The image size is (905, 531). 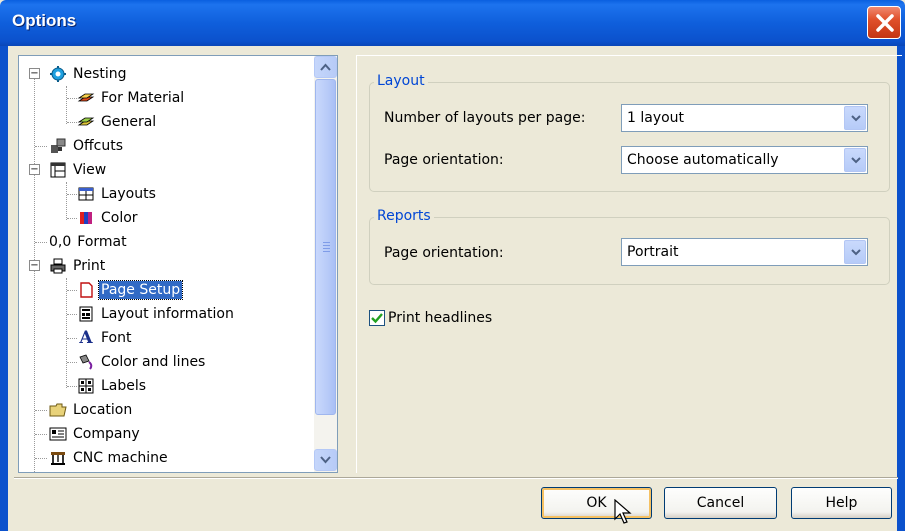 I want to click on scroll-thumb, so click(x=325, y=247).